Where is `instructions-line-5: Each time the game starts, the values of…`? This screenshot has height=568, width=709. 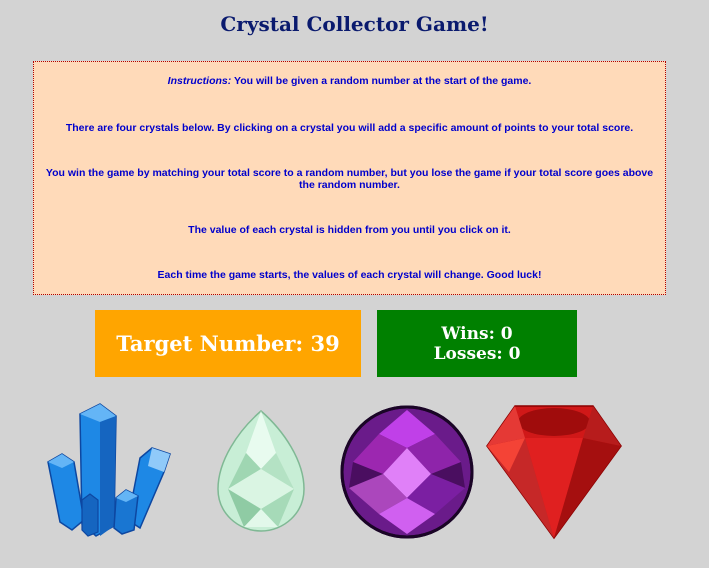
instructions-line-5: Each time the game starts, the values of… is located at coordinates (349, 275).